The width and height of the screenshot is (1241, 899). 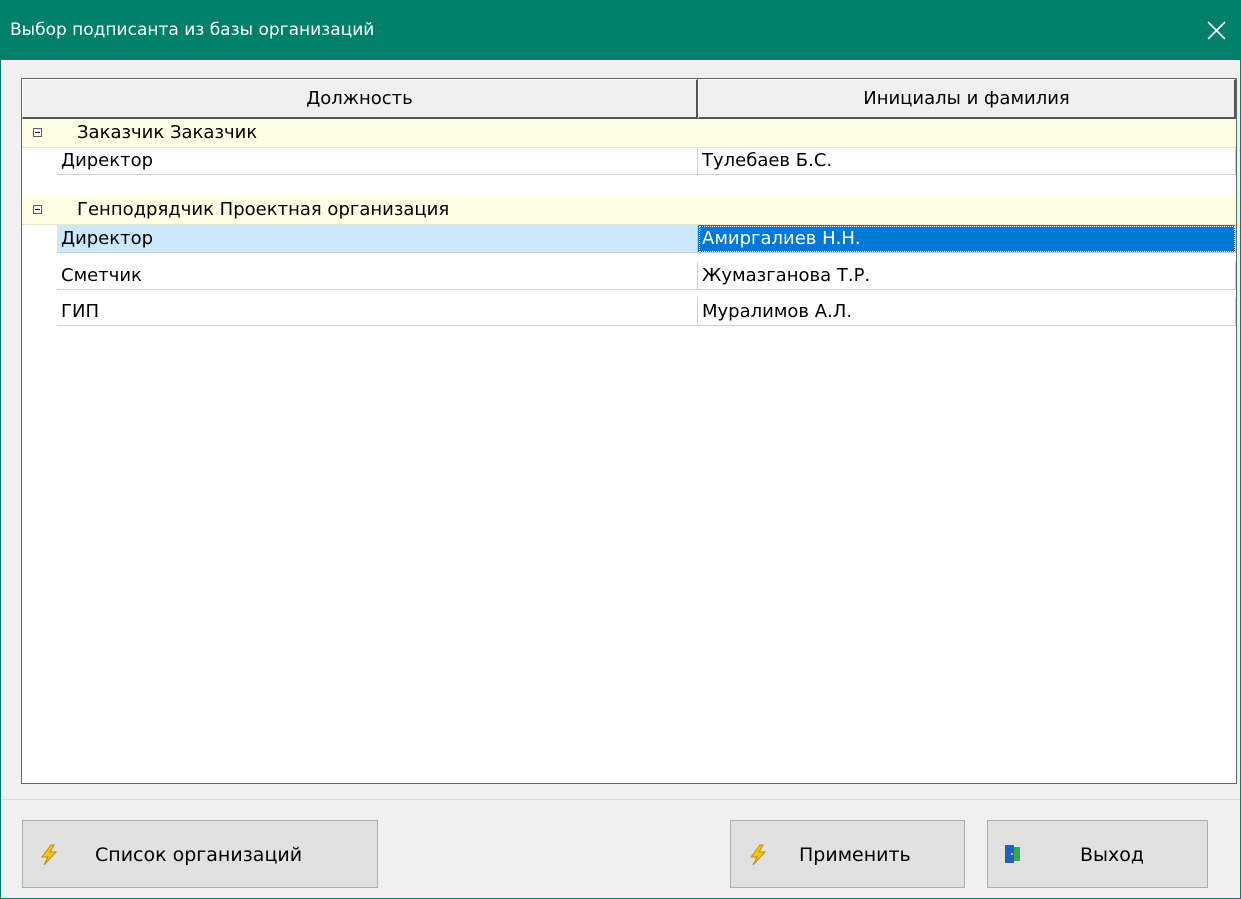 I want to click on table-row: Директор Тулебаев Б.С., so click(x=629, y=161).